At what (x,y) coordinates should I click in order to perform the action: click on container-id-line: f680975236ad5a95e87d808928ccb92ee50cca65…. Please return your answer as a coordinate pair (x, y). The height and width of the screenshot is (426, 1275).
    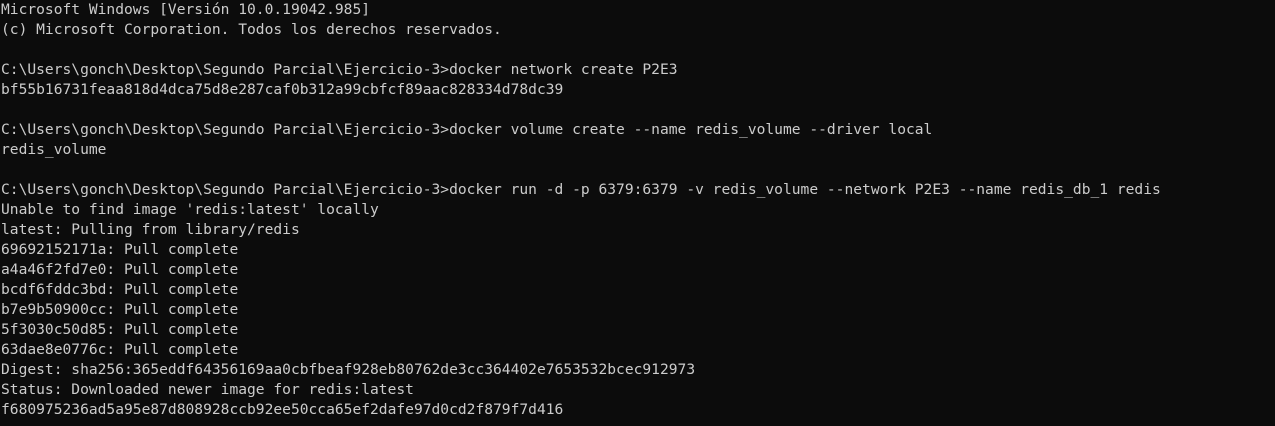
    Looking at the image, I should click on (282, 409).